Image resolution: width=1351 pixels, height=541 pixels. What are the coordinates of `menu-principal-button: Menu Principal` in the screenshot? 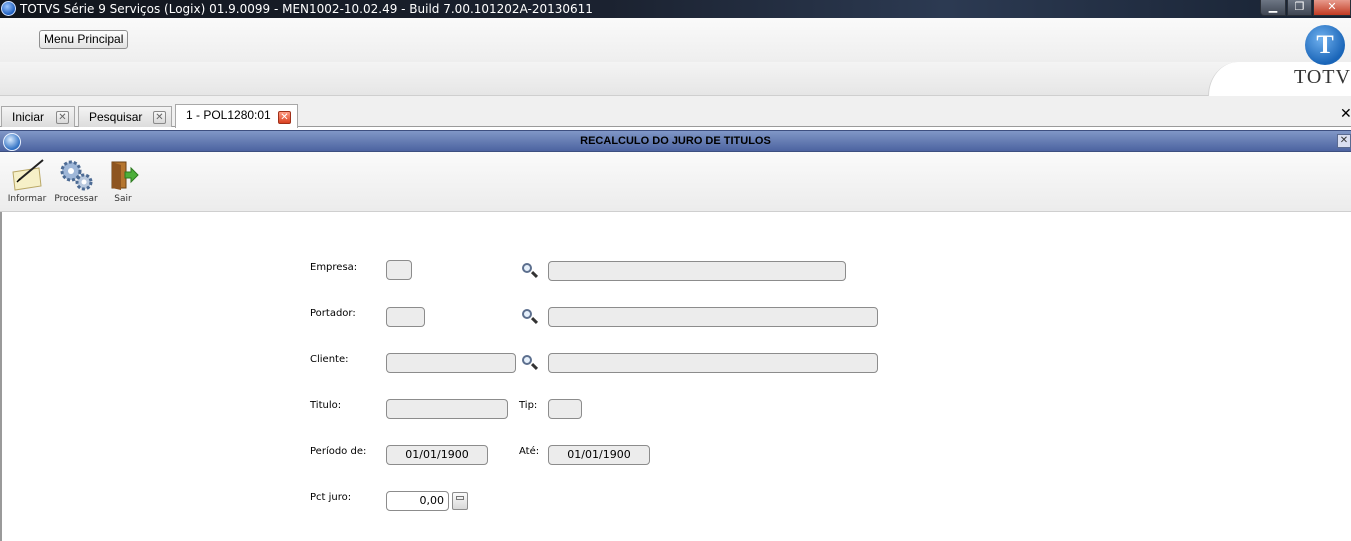 It's located at (84, 39).